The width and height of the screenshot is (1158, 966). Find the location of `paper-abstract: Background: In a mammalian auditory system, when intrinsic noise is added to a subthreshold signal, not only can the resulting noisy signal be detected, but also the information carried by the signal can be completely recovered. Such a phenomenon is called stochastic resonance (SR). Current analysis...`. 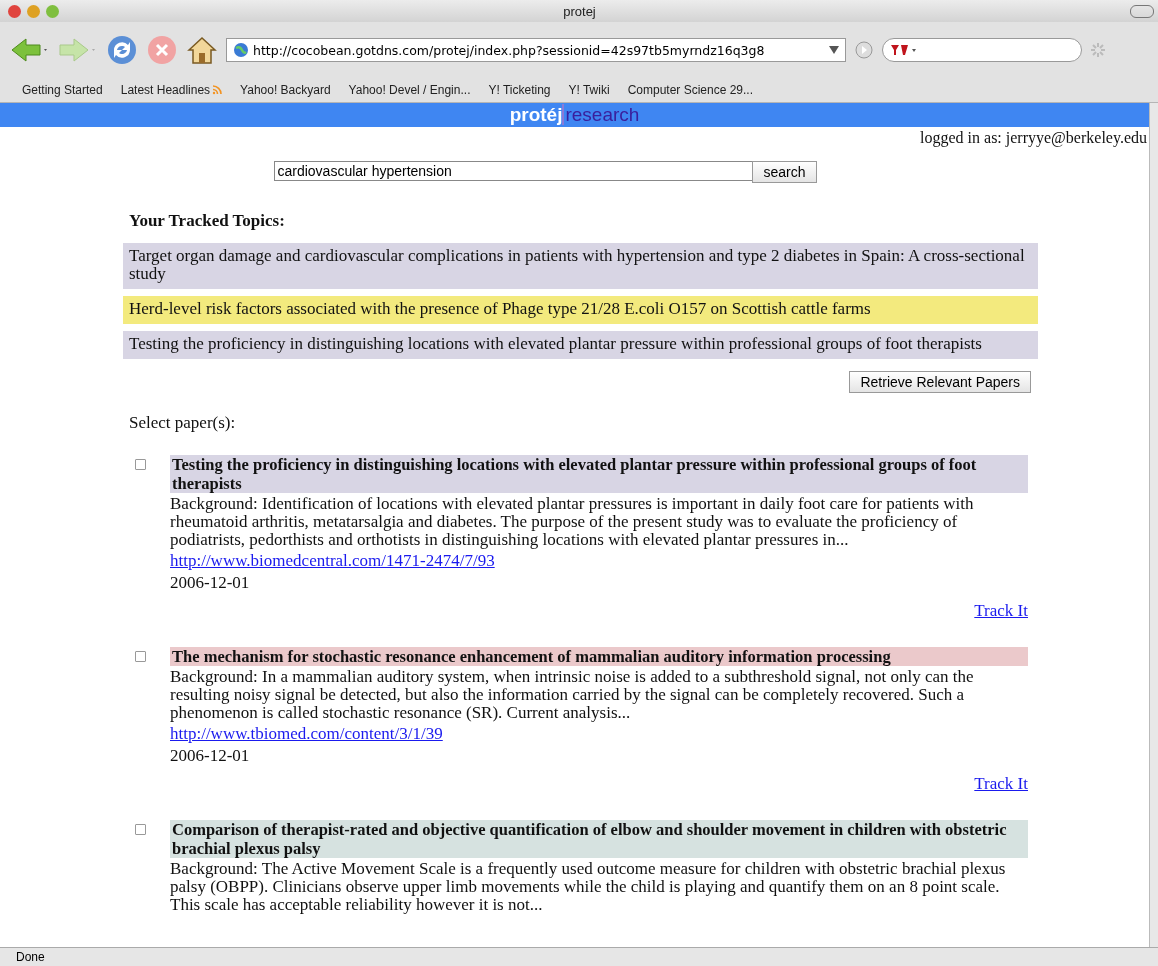

paper-abstract: Background: In a mammalian auditory system, when intrinsic noise is added to a subthreshold signal, not only can the resulting noisy signal be detected, but also the information carried by the signal can be completely recovered. Such a phenomenon is called stochastic resonance (SR). Current analysis... is located at coordinates (572, 695).